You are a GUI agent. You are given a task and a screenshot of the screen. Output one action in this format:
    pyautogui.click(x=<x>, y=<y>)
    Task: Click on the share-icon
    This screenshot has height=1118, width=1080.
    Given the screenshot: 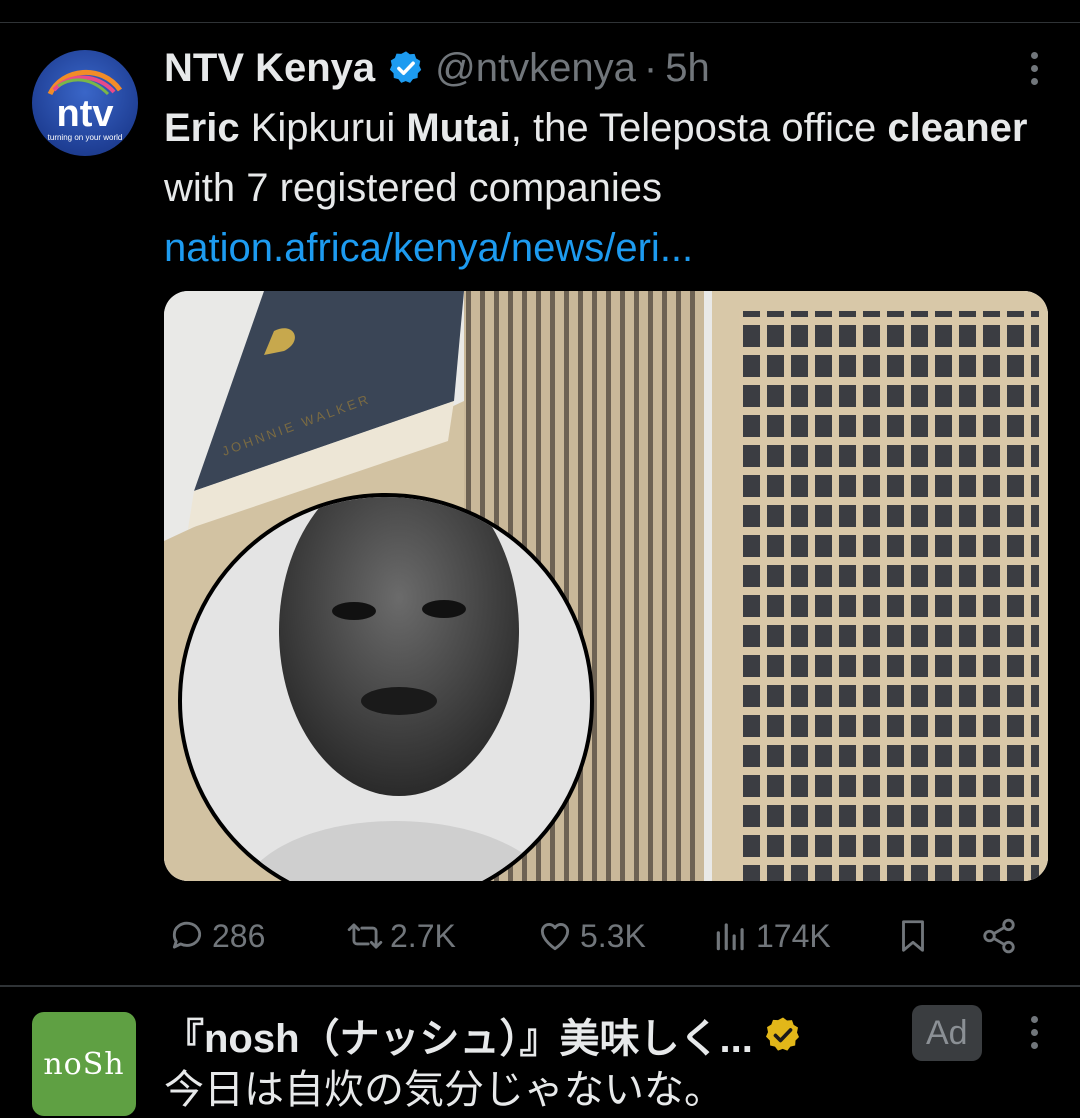 What is the action you would take?
    pyautogui.click(x=999, y=936)
    